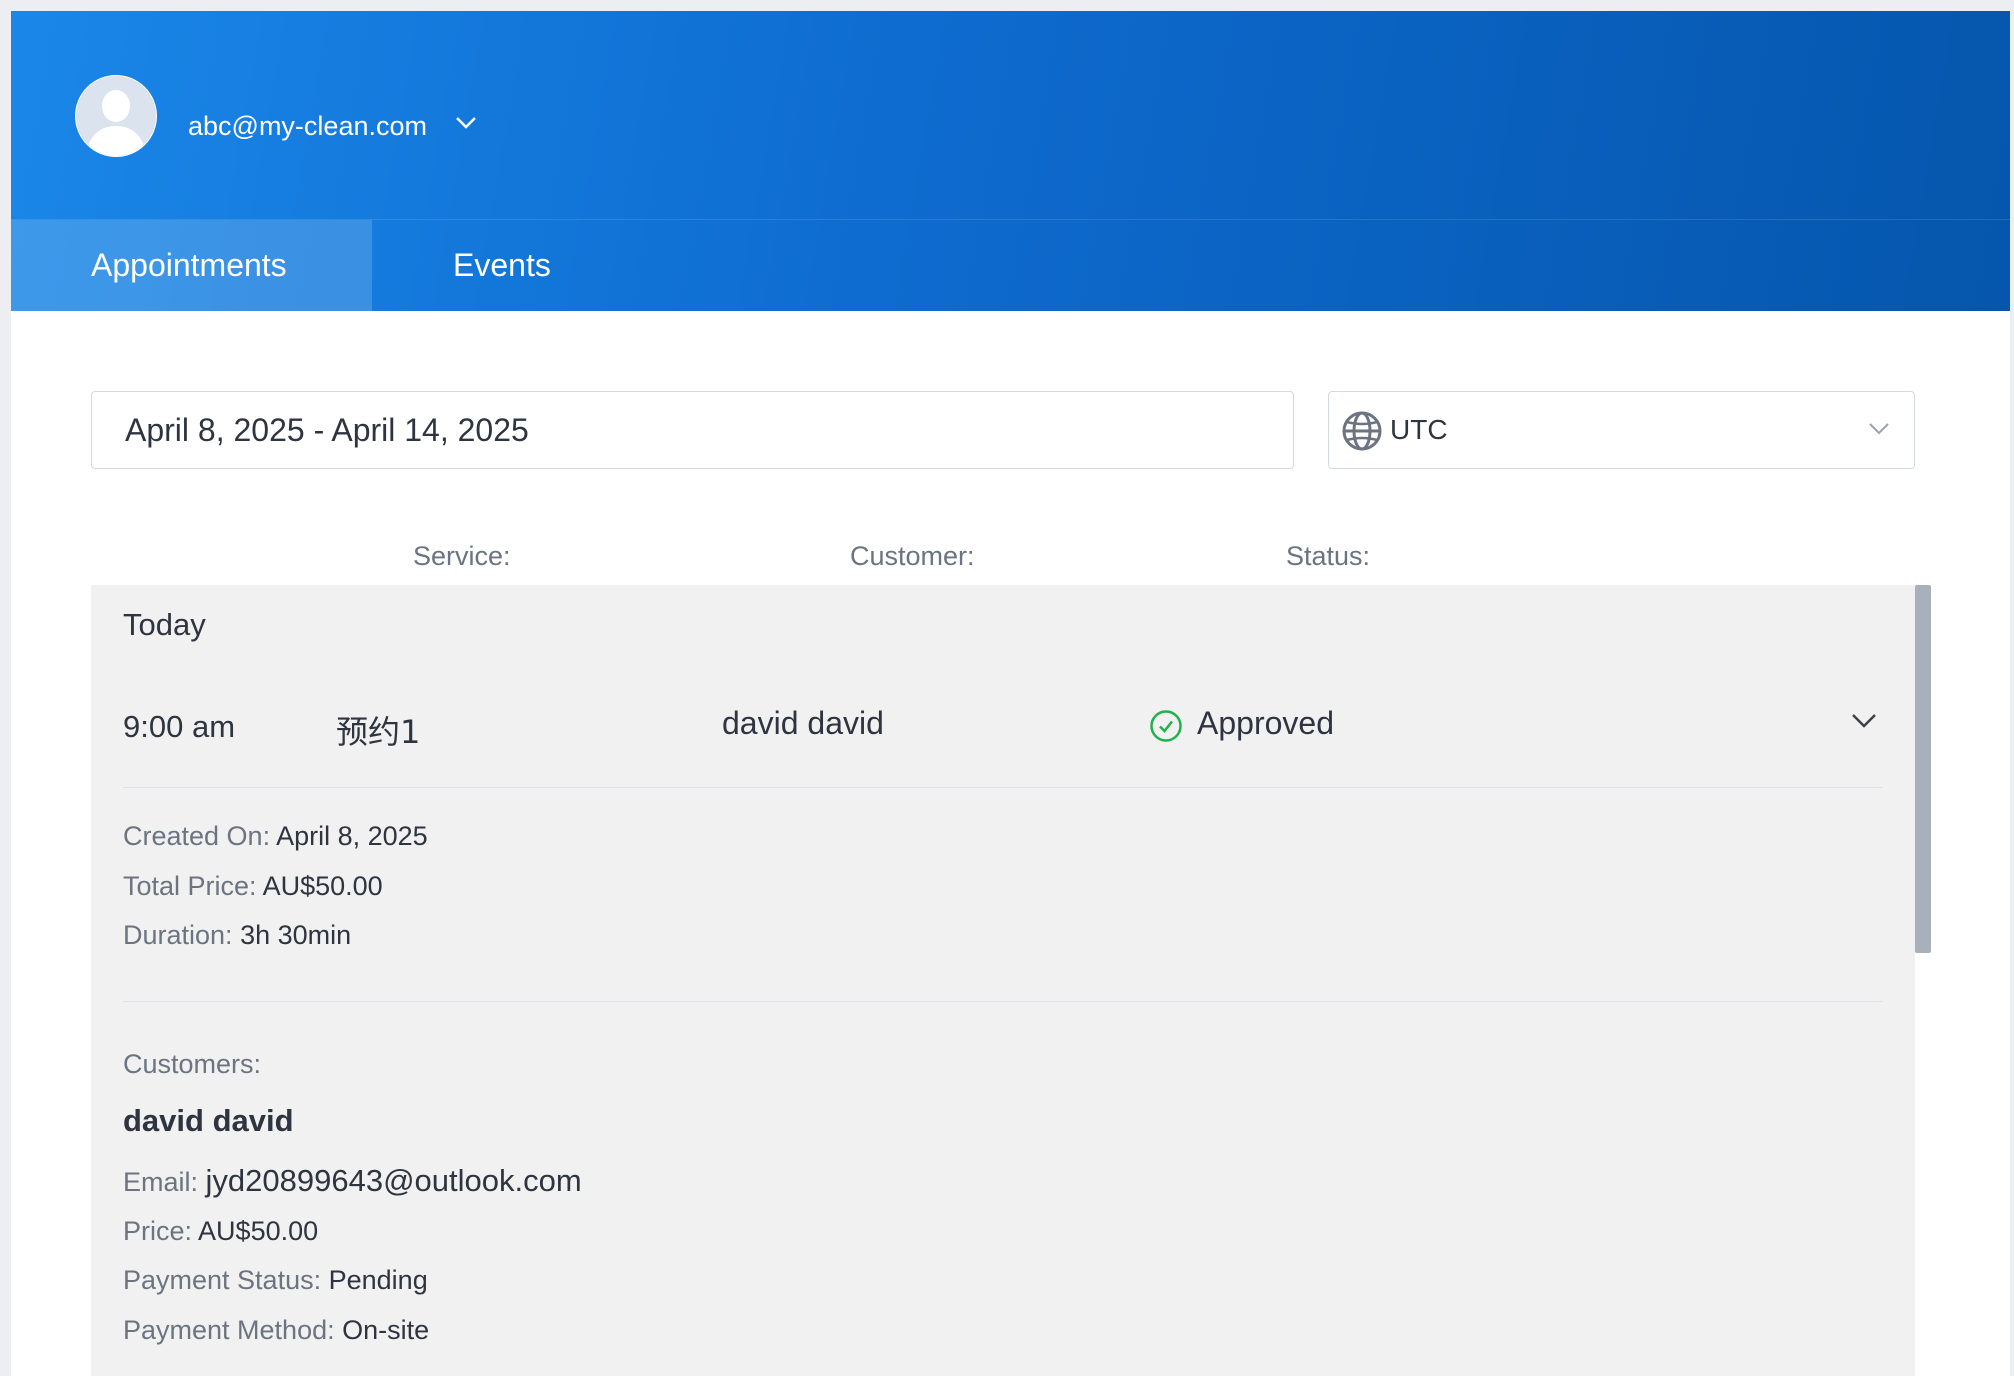  What do you see at coordinates (352, 836) in the screenshot?
I see `created-on-value: April 8, 2025` at bounding box center [352, 836].